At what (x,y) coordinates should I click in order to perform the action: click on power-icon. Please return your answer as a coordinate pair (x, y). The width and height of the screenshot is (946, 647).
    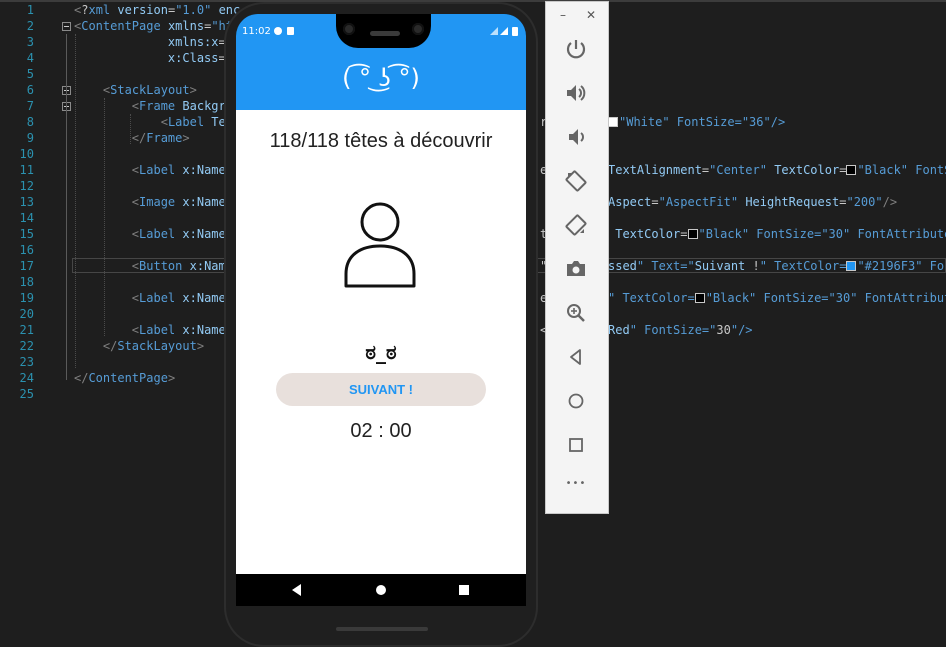
    Looking at the image, I should click on (576, 49).